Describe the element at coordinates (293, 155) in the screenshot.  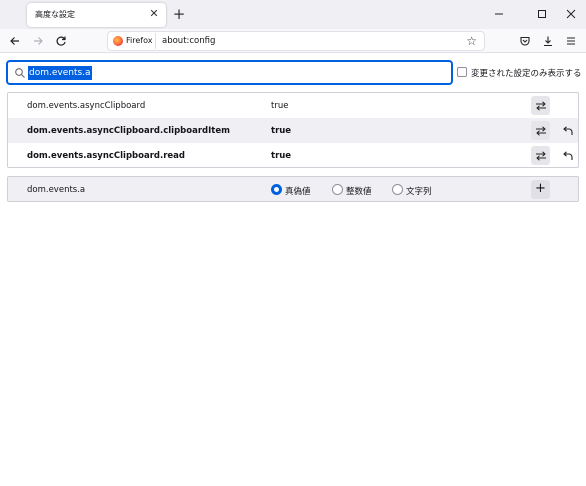
I see `table-row: dom.events.asyncClipboard.read true` at that location.